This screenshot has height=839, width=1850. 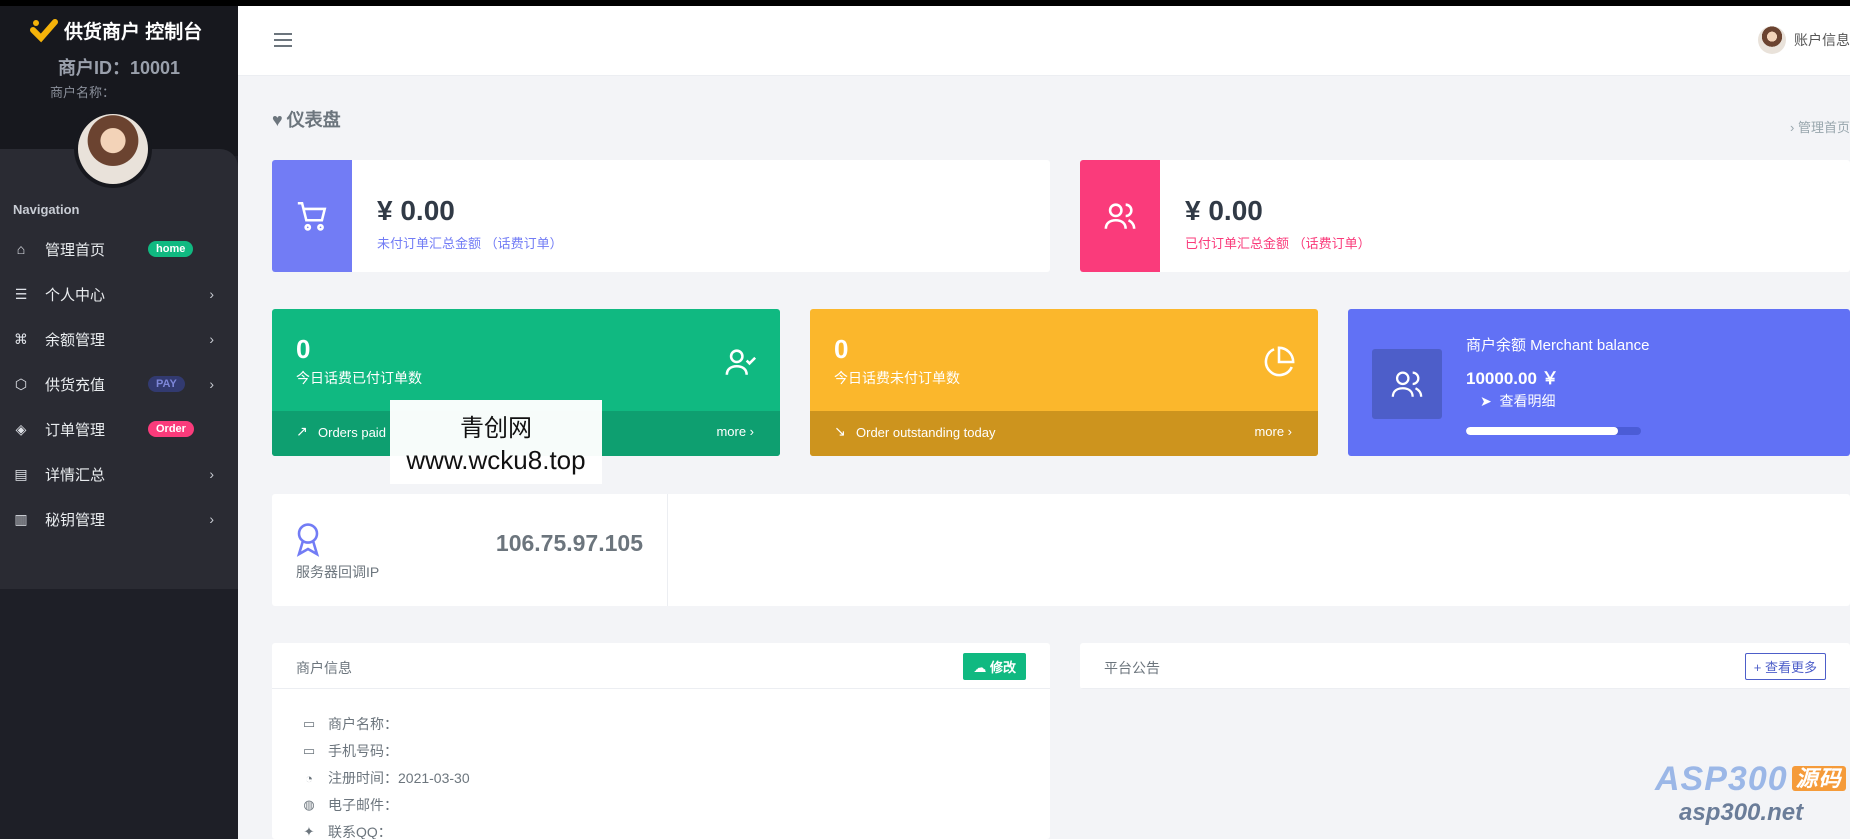 What do you see at coordinates (21, 338) in the screenshot?
I see `command-icon: ⌘` at bounding box center [21, 338].